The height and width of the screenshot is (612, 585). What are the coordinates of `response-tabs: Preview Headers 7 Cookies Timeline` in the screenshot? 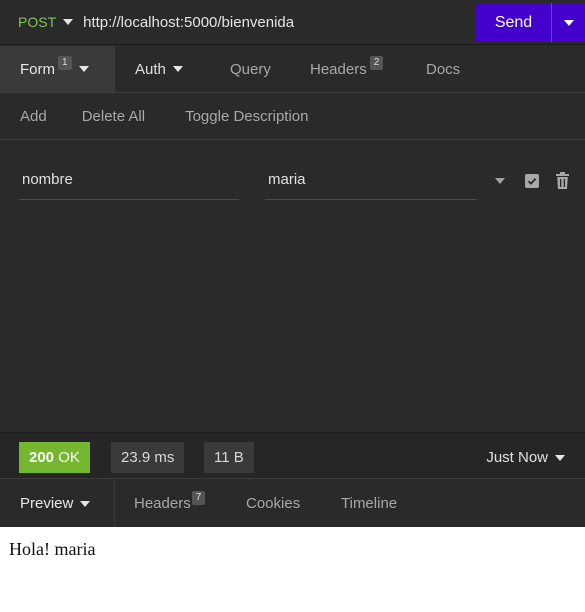 It's located at (292, 503).